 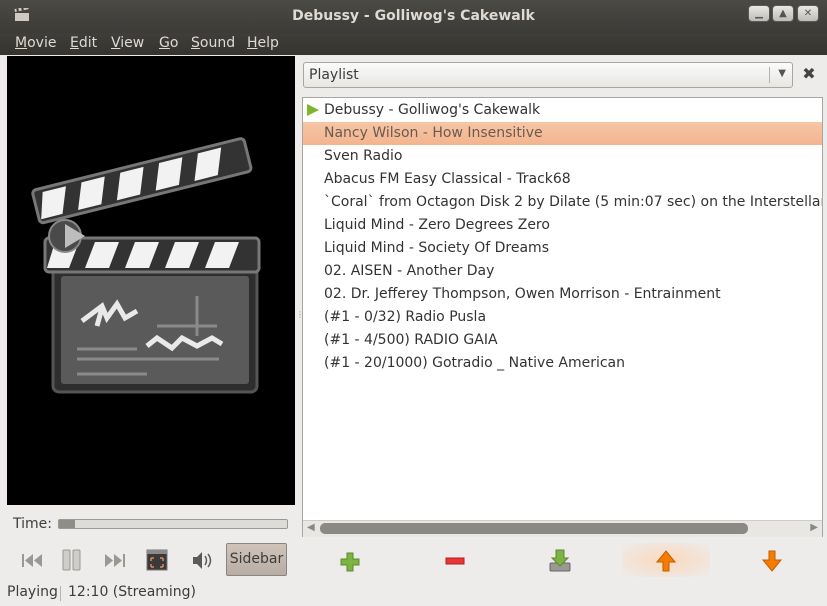 What do you see at coordinates (67, 524) in the screenshot?
I see `seek-progress` at bounding box center [67, 524].